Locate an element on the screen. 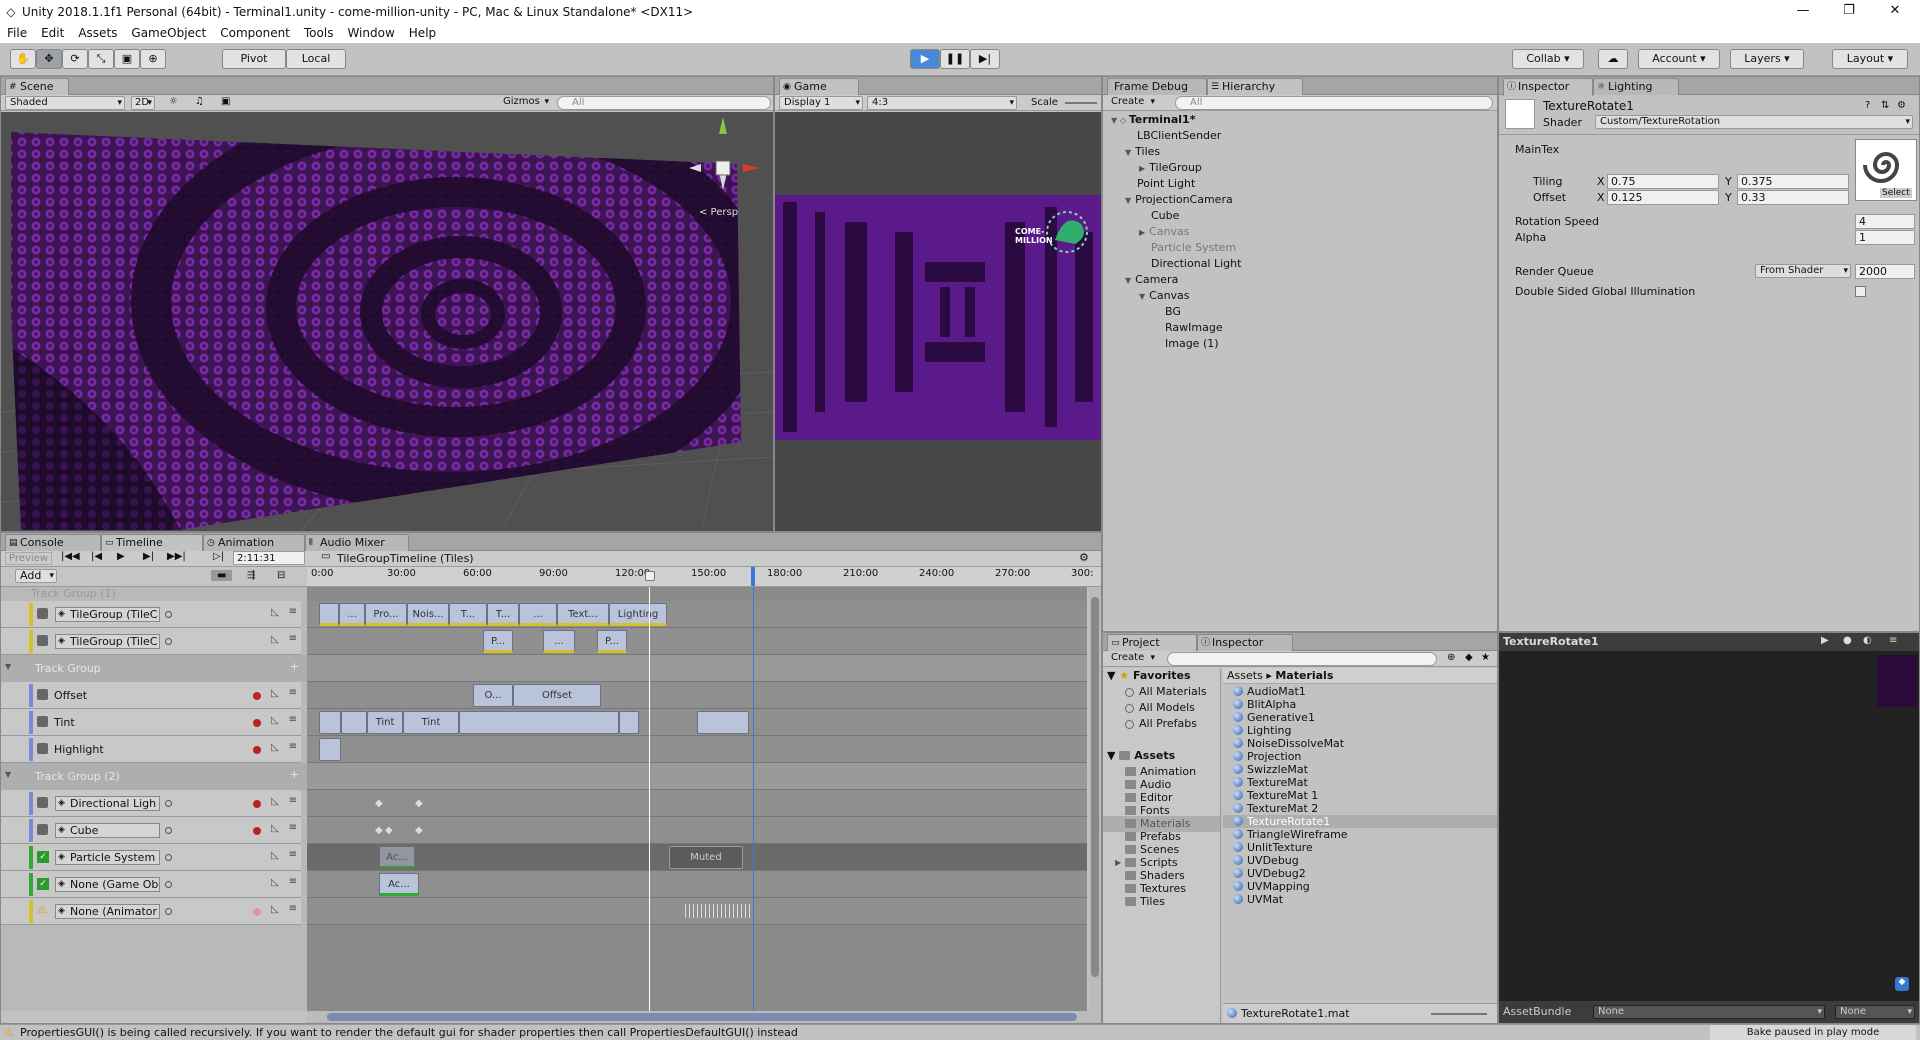  menu-tools: Tools is located at coordinates (319, 33).